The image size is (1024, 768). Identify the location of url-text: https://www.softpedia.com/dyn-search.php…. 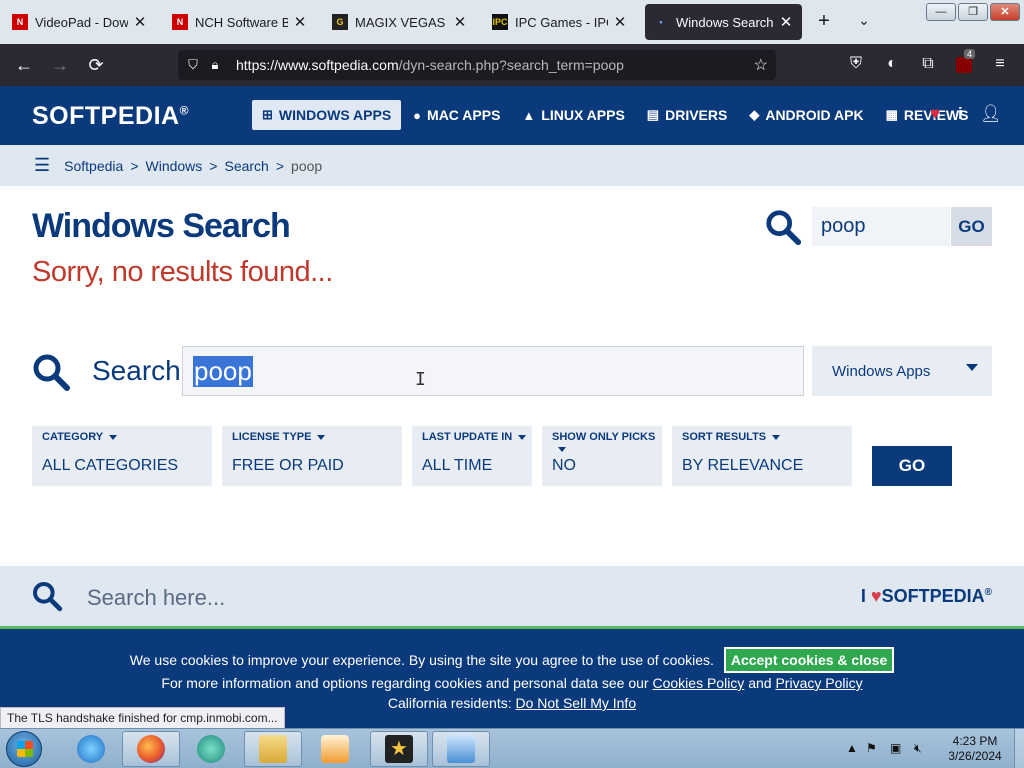
(430, 65).